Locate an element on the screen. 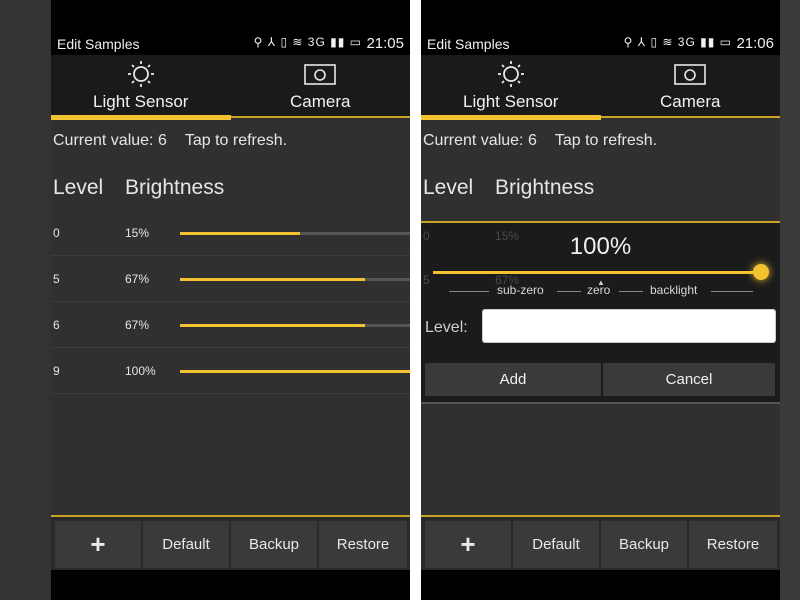 Image resolution: width=800 pixels, height=600 pixels. sample-row: 5 67% is located at coordinates (230, 279).